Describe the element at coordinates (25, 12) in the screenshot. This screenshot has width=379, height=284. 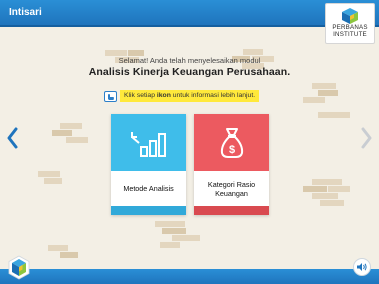
I see `page-title: Intisari` at that location.